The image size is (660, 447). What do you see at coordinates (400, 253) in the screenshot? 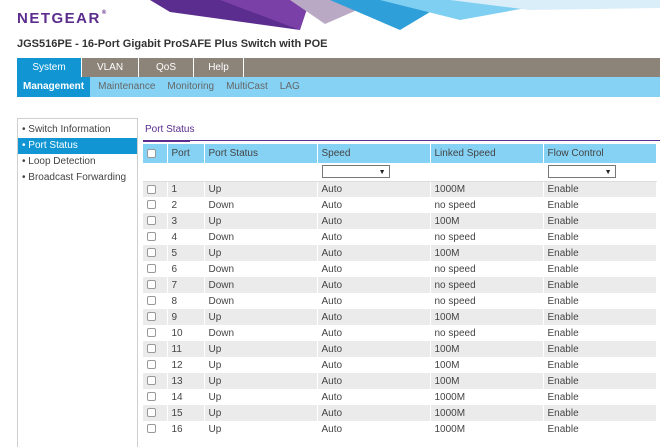
I see `table-row: 5 Up Auto 100M Enable` at bounding box center [400, 253].